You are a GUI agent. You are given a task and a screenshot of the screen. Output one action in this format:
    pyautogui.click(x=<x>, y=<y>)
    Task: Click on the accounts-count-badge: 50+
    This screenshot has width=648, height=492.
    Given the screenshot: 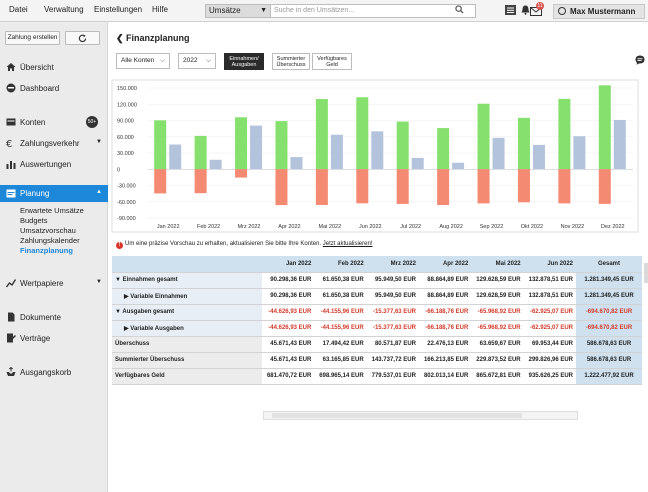 What is the action you would take?
    pyautogui.click(x=92, y=122)
    